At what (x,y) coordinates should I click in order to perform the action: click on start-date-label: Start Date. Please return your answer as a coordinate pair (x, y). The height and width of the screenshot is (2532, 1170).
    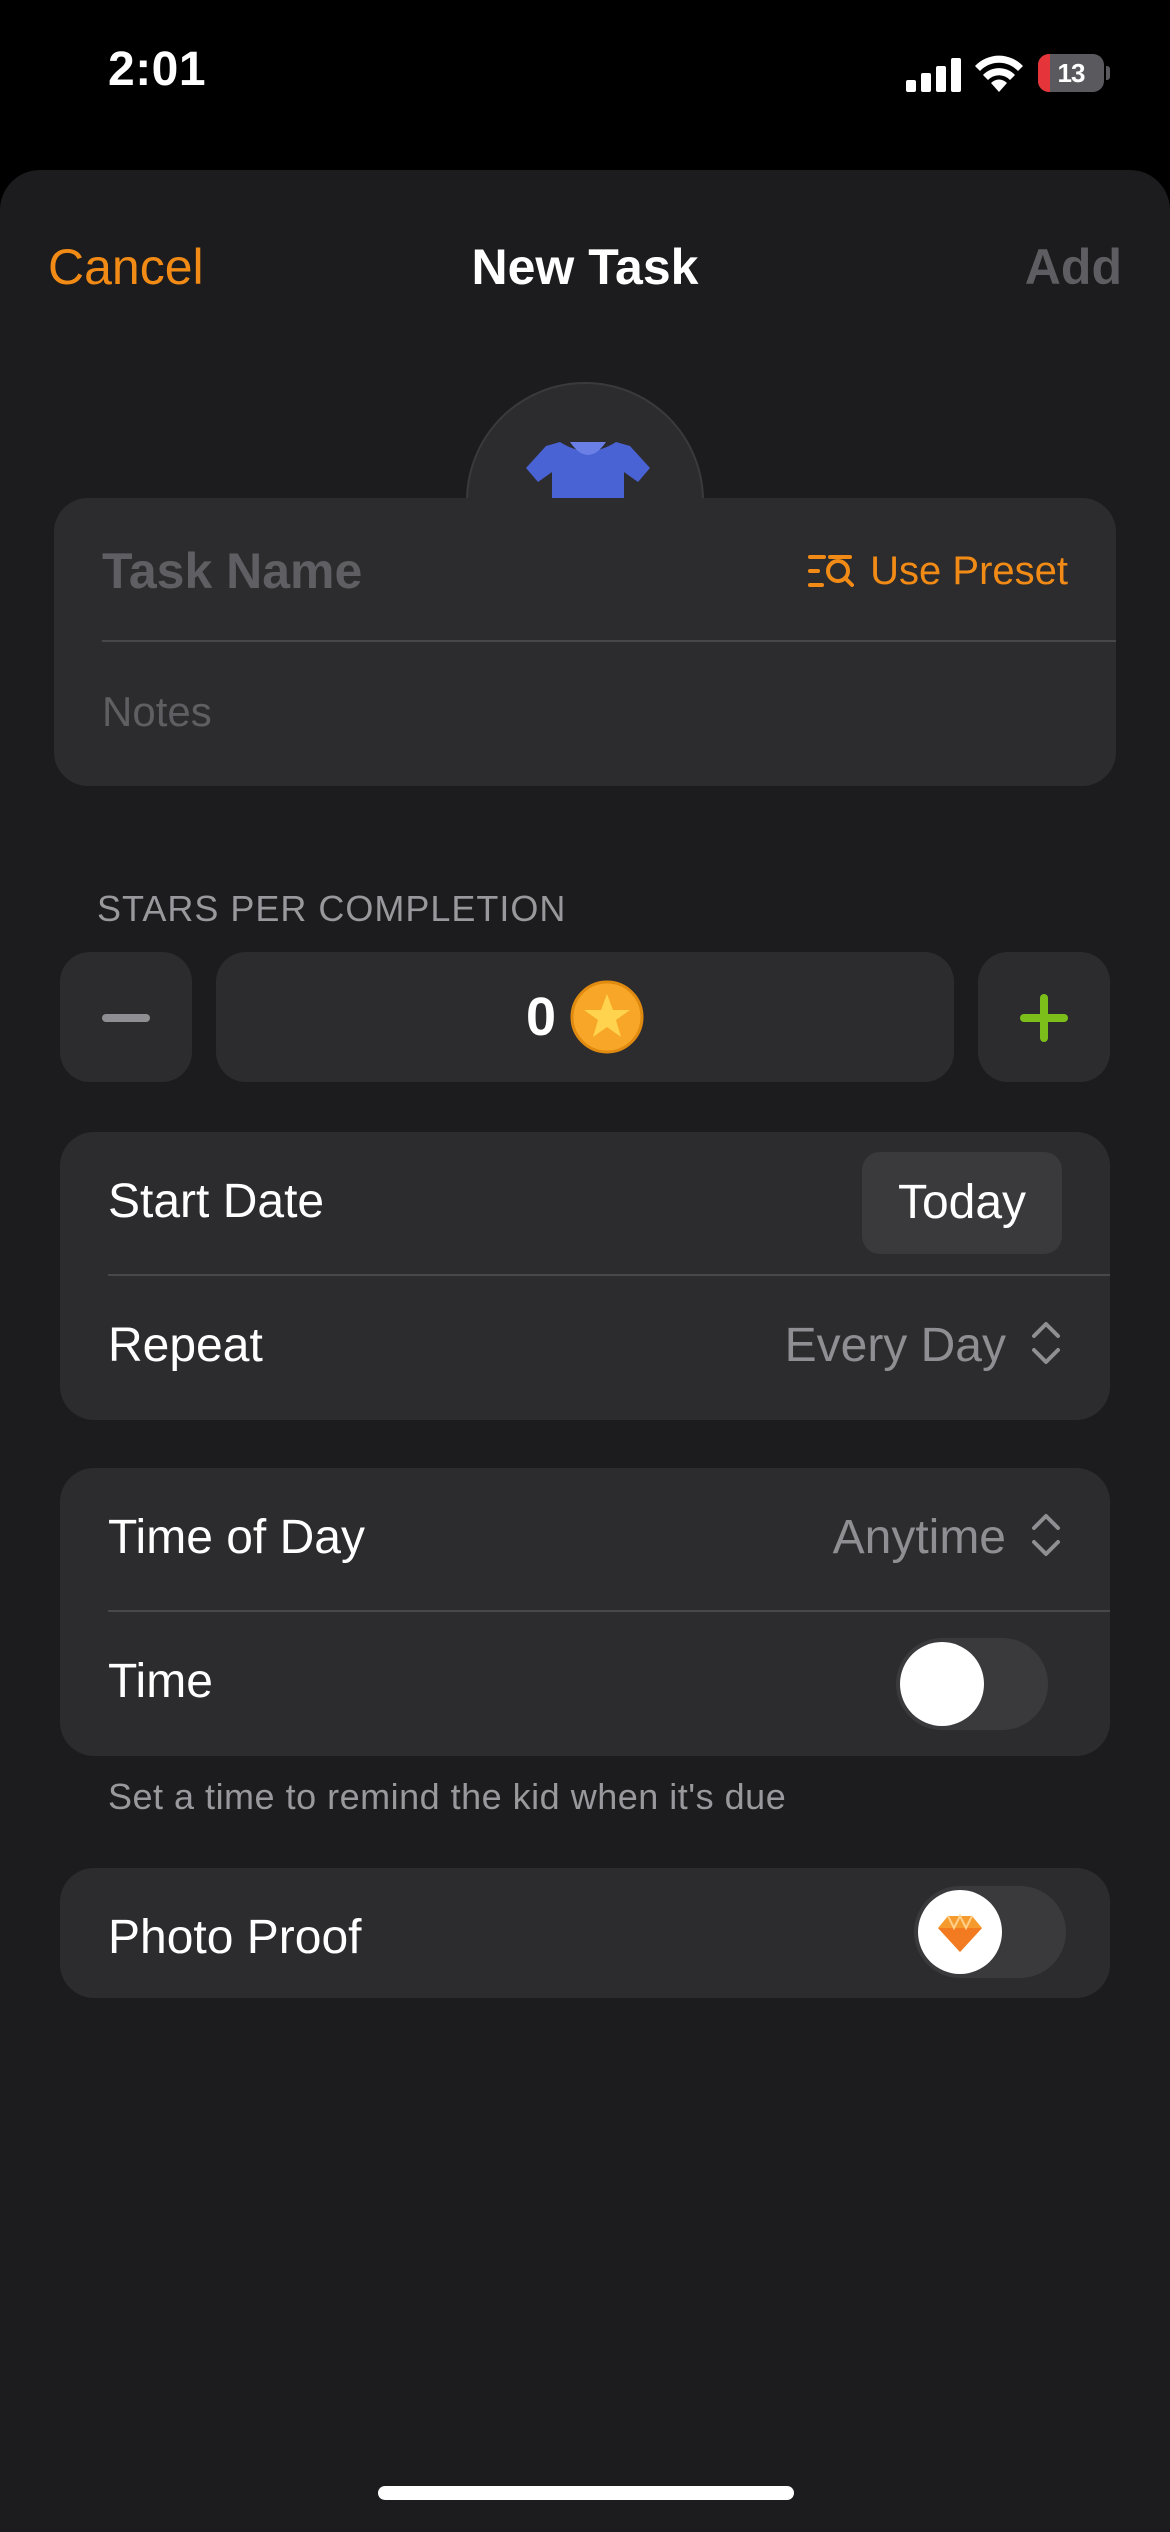
    Looking at the image, I should click on (216, 1201).